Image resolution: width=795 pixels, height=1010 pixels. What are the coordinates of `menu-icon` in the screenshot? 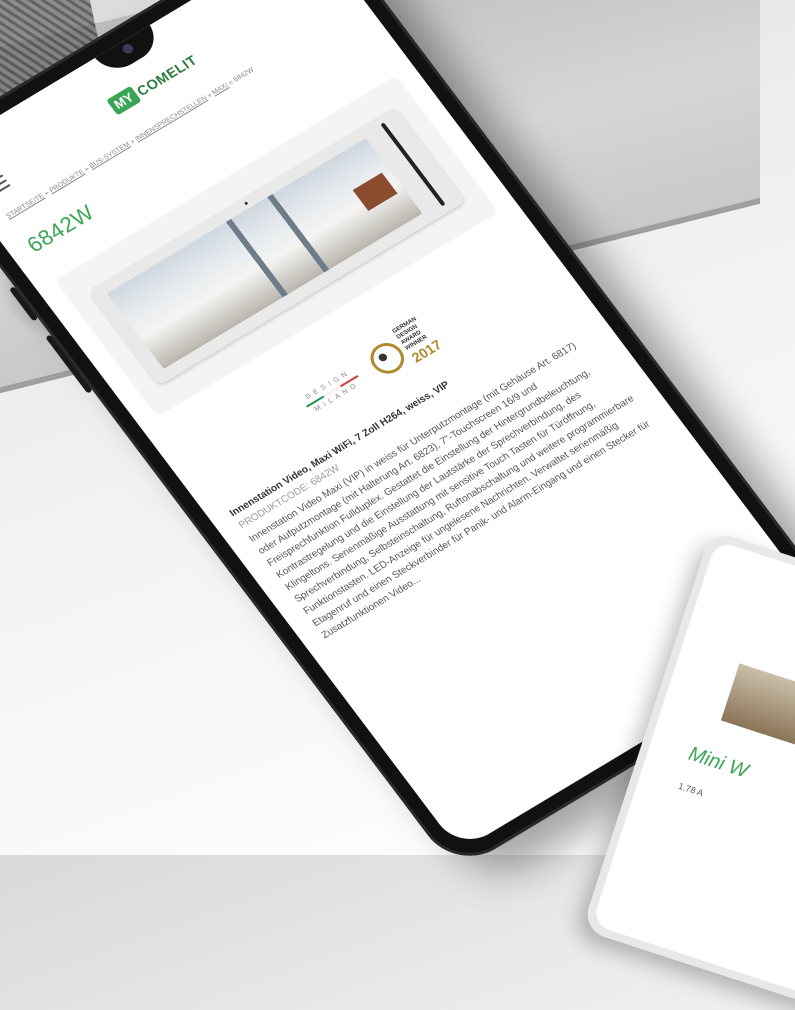 It's located at (6, 185).